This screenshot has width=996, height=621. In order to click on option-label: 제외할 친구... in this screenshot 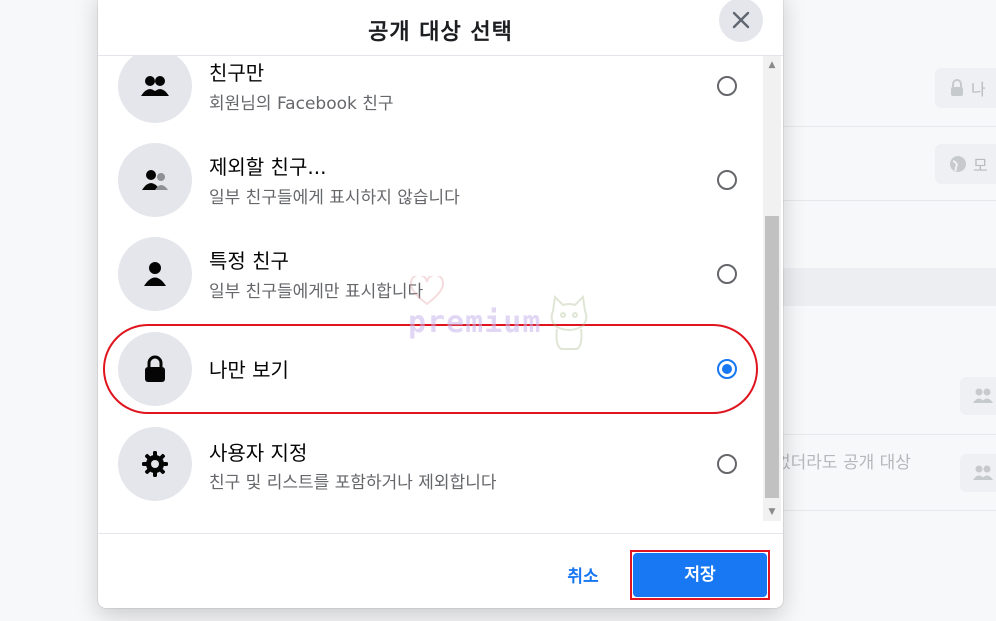, I will do `click(268, 167)`.